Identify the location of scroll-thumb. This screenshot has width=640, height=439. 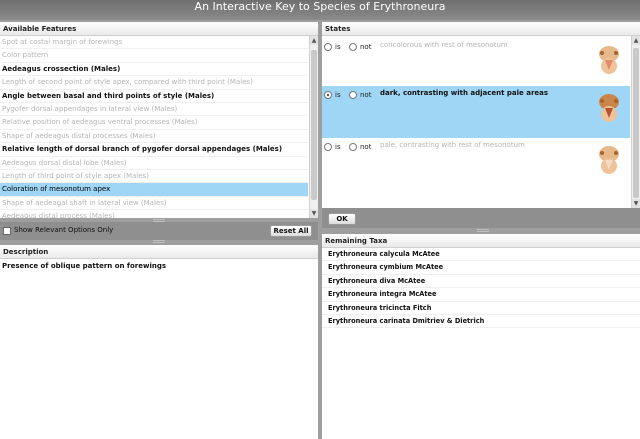
(314, 125).